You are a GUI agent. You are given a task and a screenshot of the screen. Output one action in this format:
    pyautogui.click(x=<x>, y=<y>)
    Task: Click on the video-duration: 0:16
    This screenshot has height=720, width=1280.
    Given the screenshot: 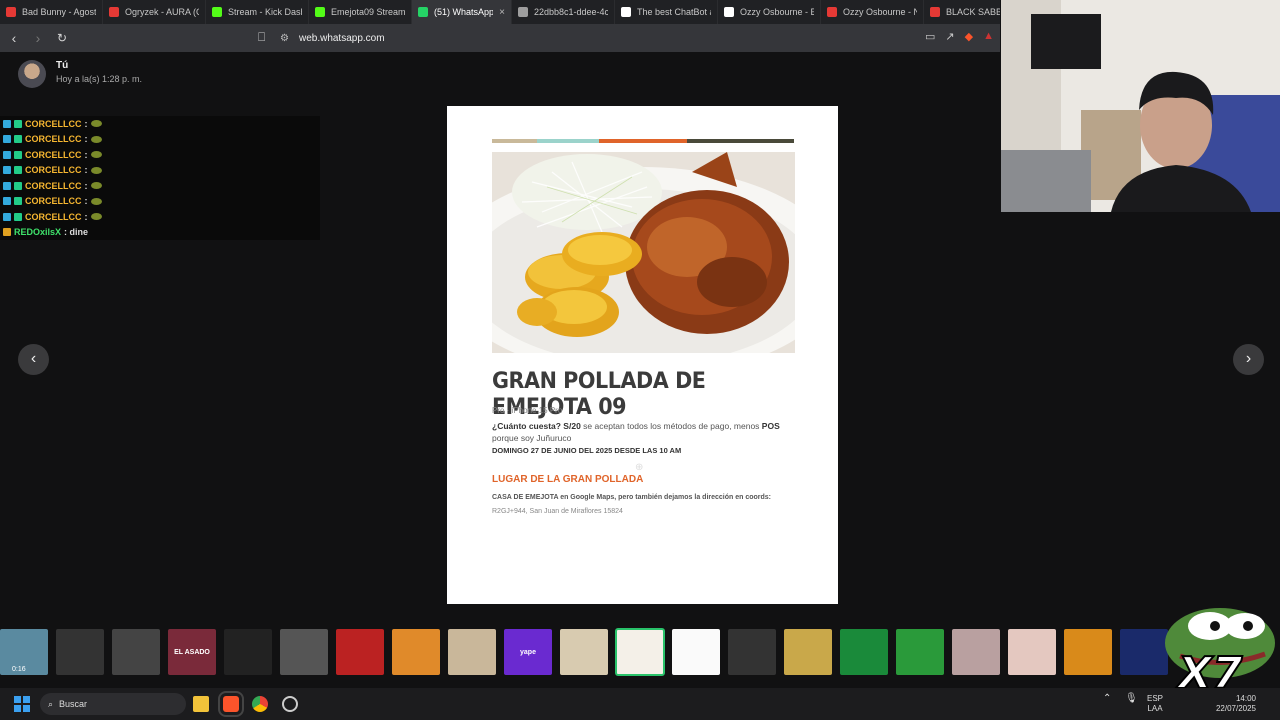 What is the action you would take?
    pyautogui.click(x=19, y=669)
    